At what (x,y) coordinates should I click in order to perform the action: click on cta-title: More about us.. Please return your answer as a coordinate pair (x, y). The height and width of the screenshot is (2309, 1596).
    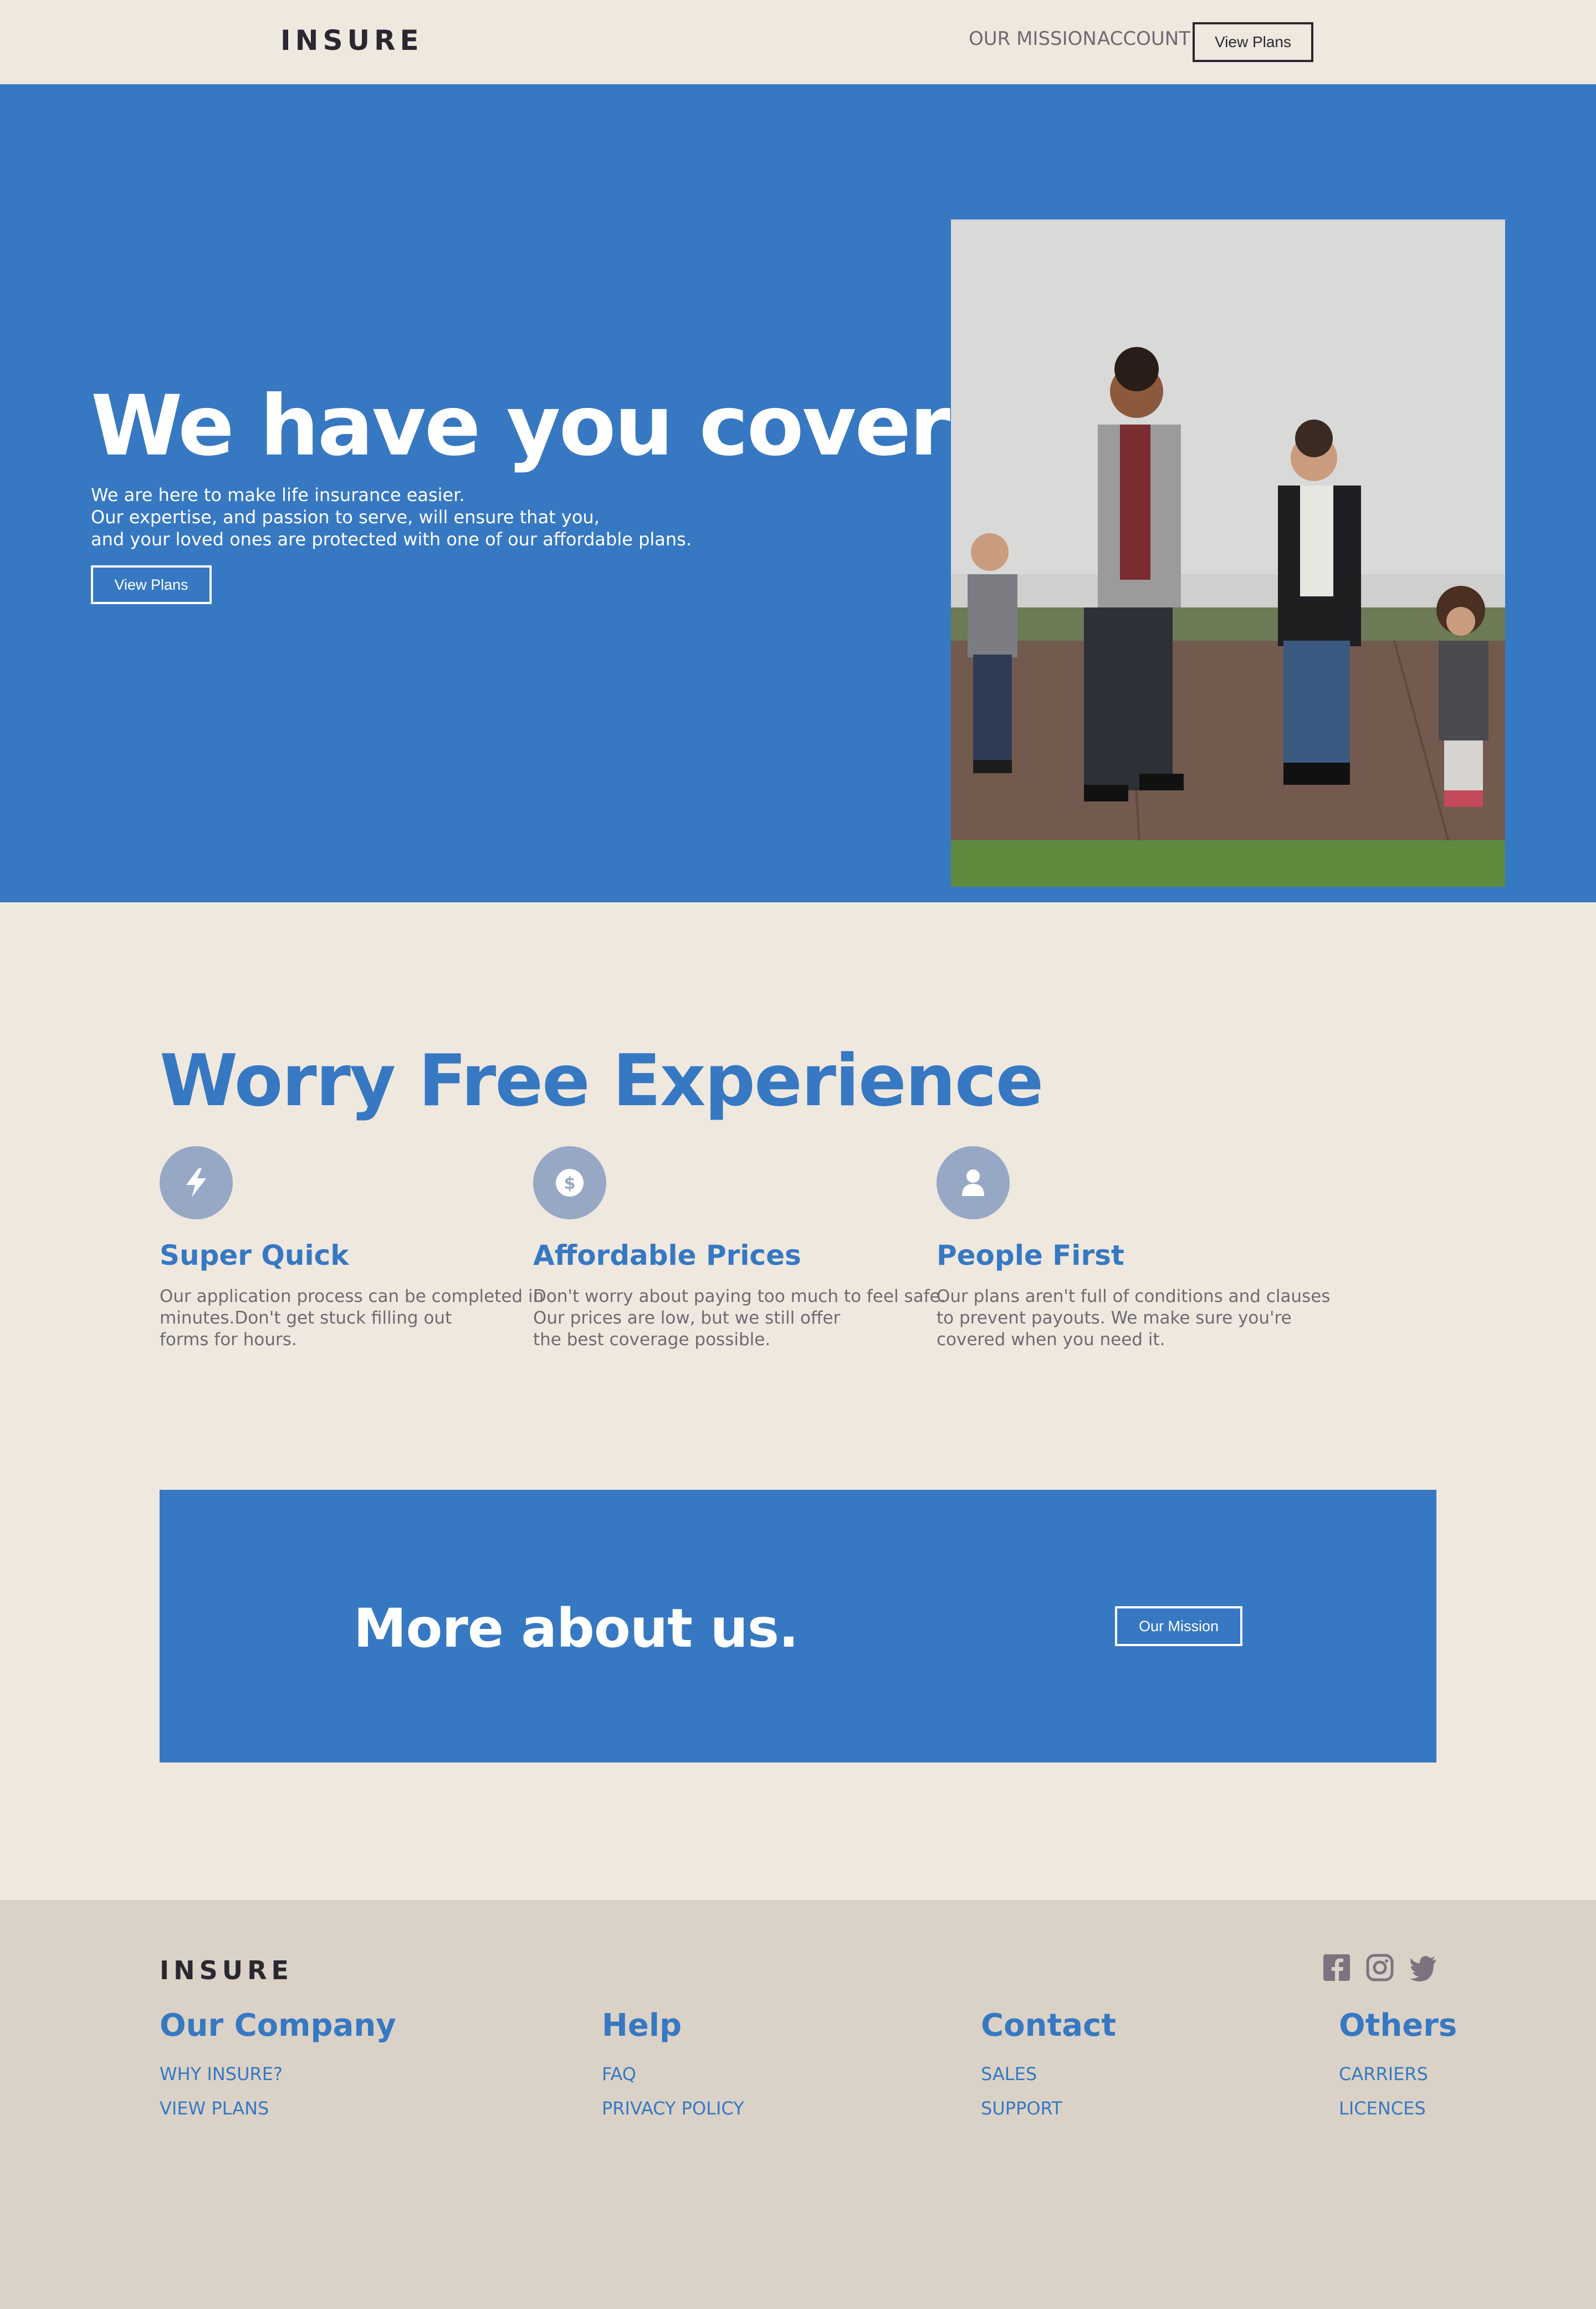
    Looking at the image, I should click on (576, 1628).